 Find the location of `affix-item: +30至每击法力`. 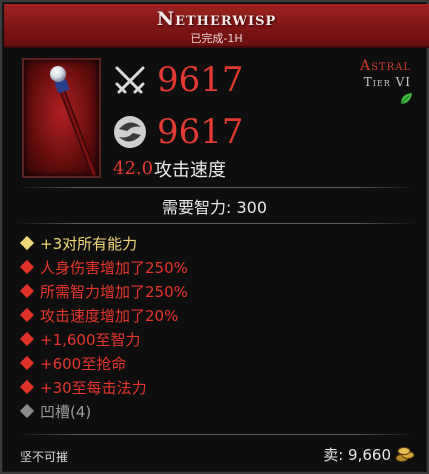

affix-item: +30至每击法力 is located at coordinates (219, 387).